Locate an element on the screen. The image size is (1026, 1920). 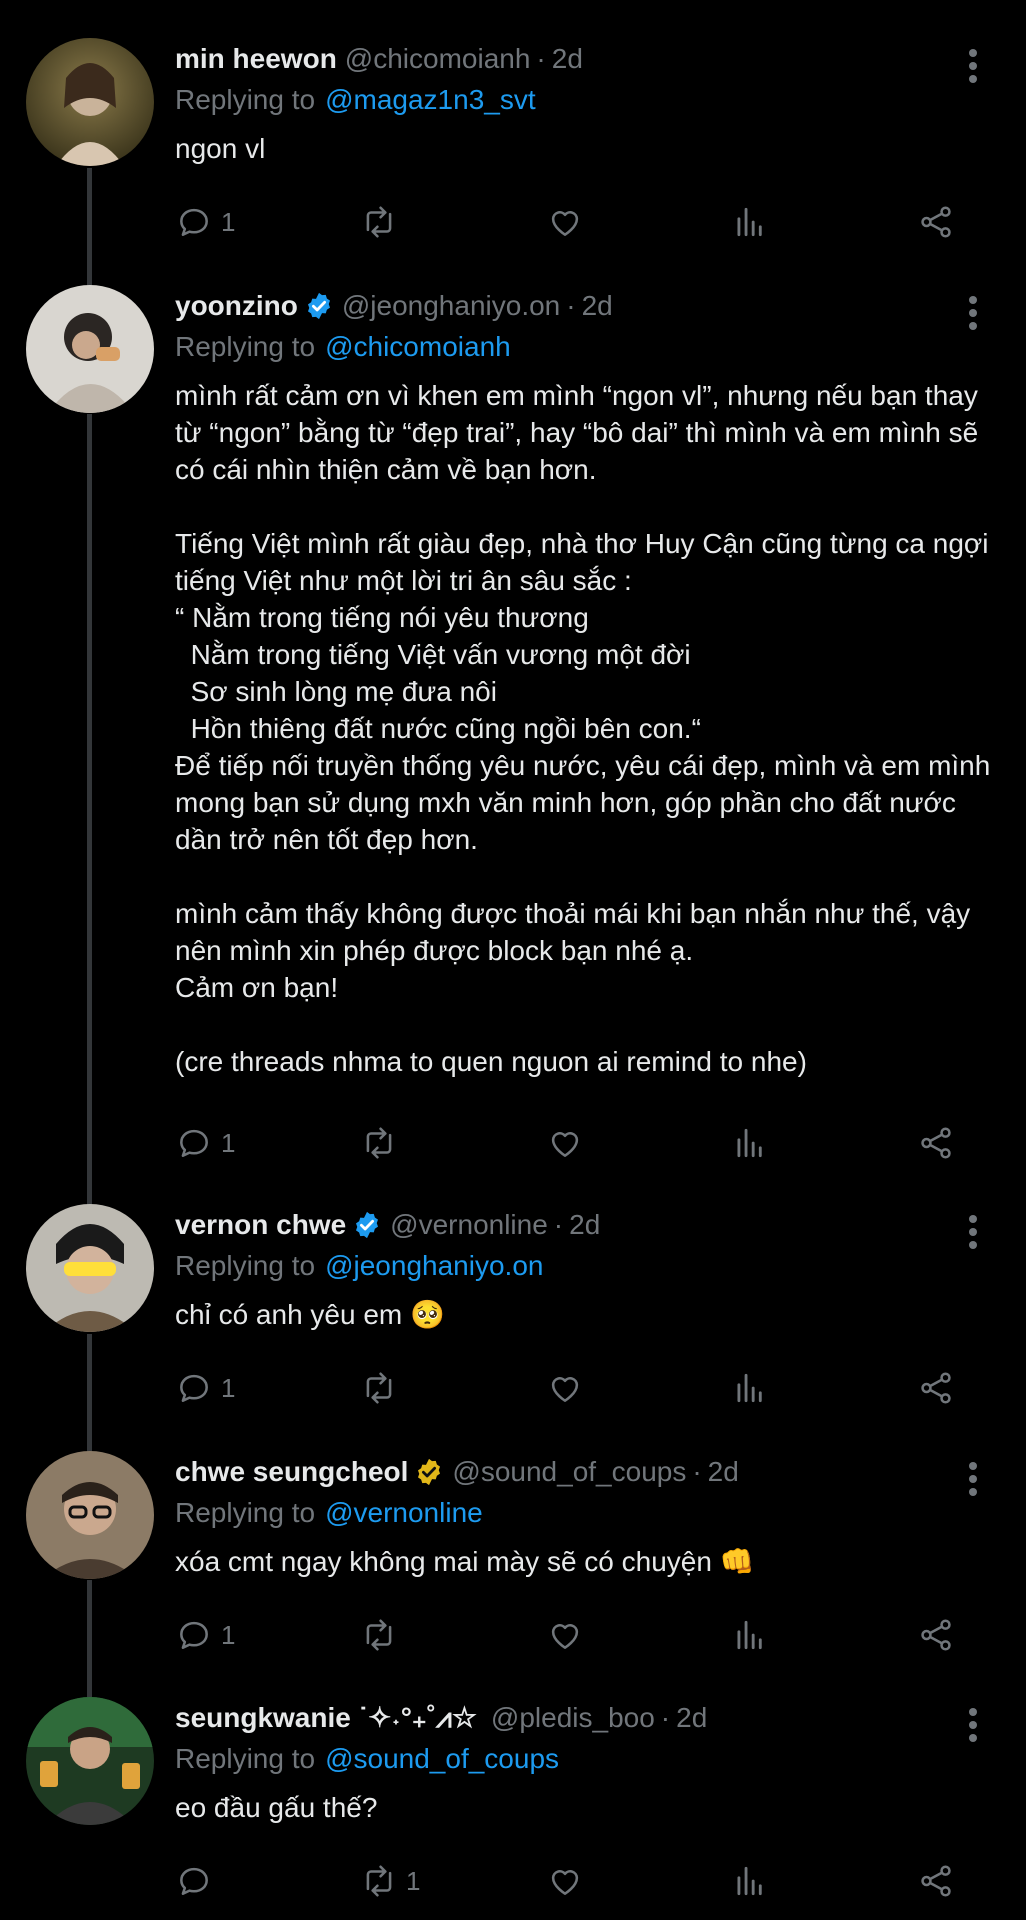
replying-to: Replying to @magaz1n3_svt is located at coordinates (585, 100).